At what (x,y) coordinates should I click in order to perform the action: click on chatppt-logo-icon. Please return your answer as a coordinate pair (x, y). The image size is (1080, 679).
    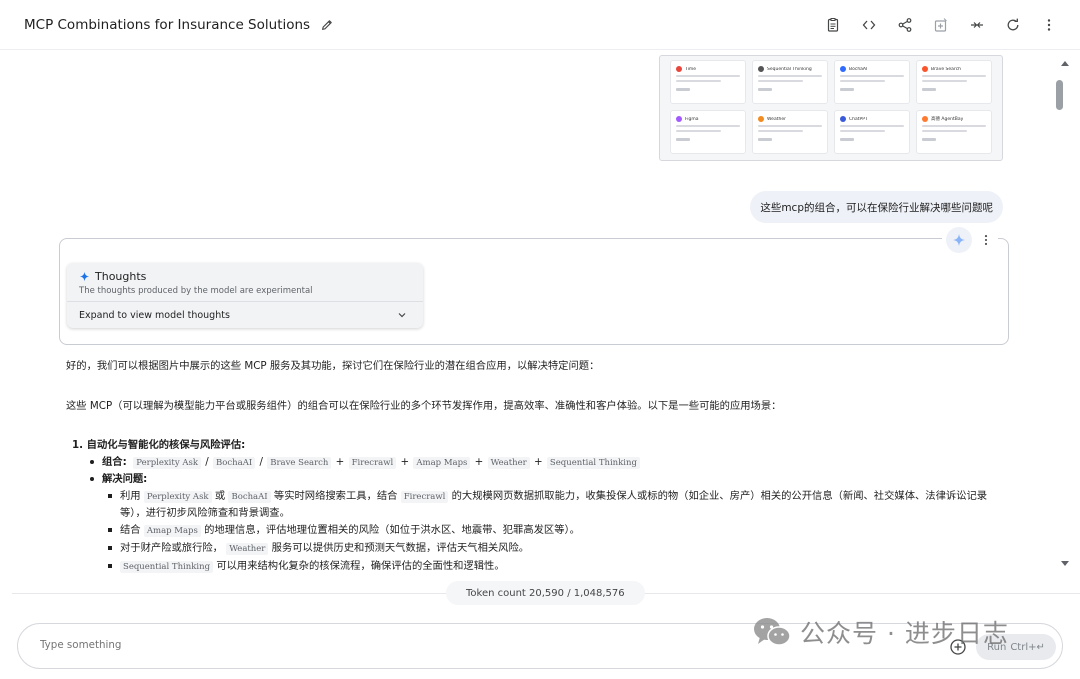
    Looking at the image, I should click on (843, 119).